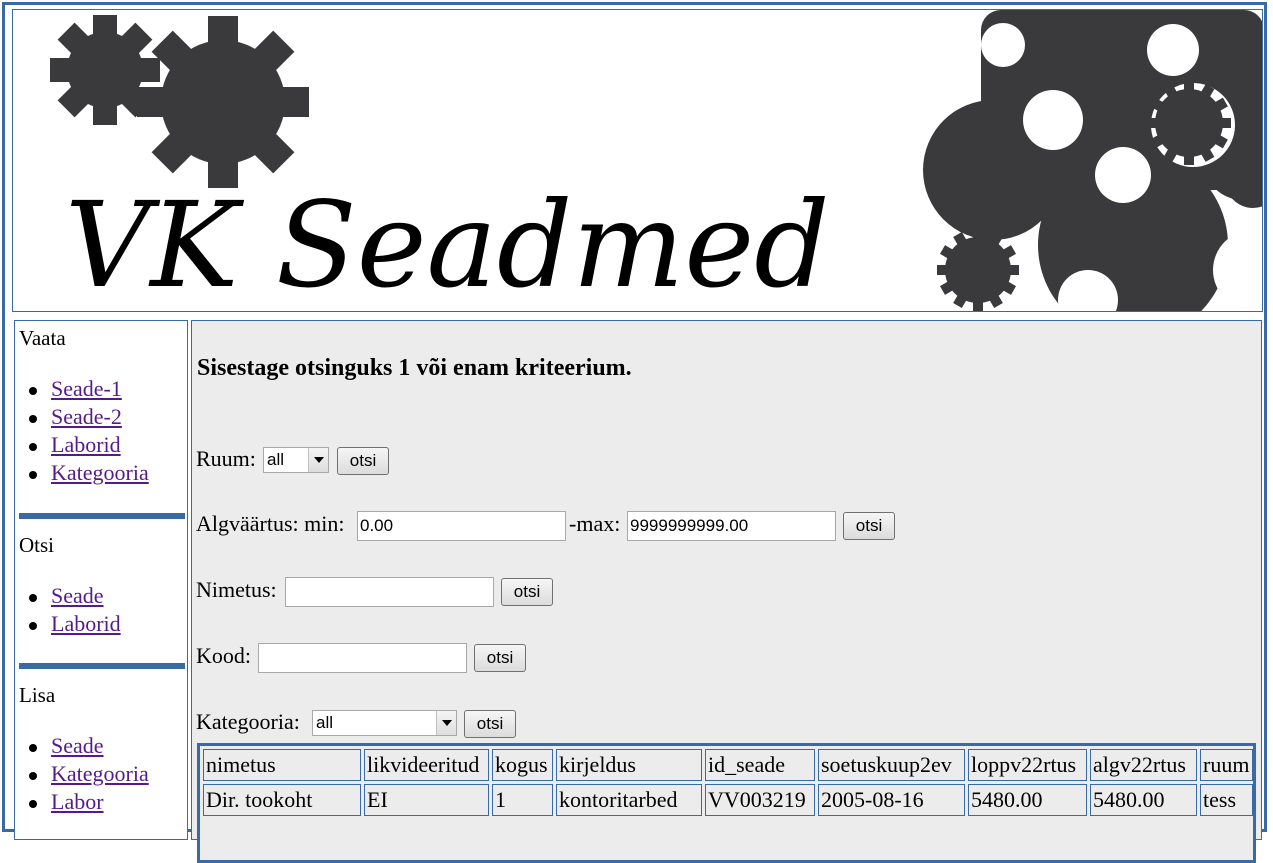 The width and height of the screenshot is (1273, 863). Describe the element at coordinates (77, 801) in the screenshot. I see `link-lisa-labor: Labor` at that location.